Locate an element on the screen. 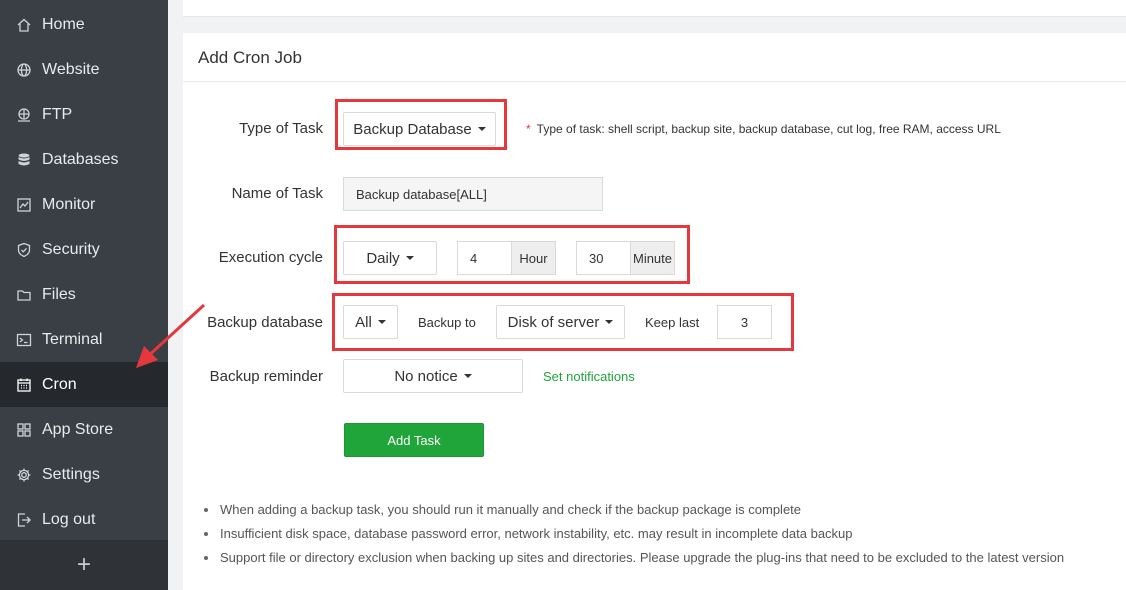  sidebar-item-settings: Settings is located at coordinates (84, 474).